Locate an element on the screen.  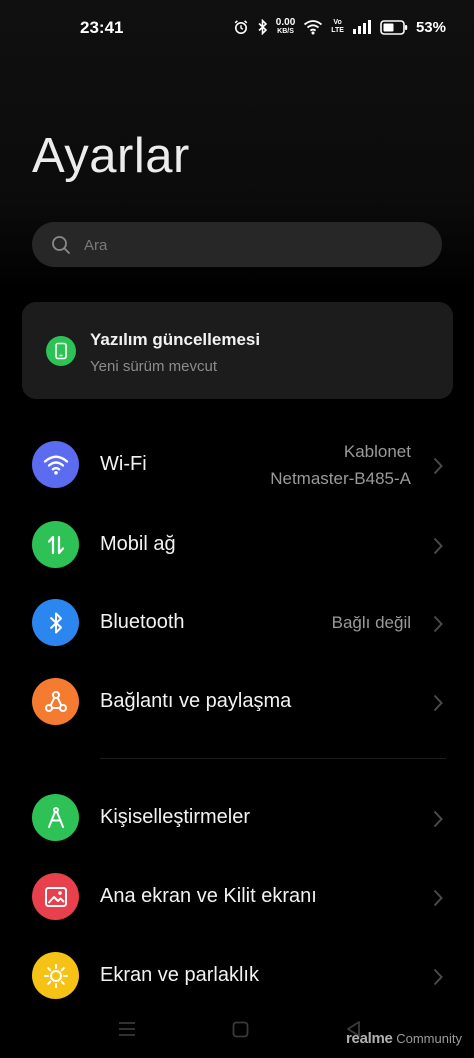
phone-update-icon is located at coordinates (61, 351).